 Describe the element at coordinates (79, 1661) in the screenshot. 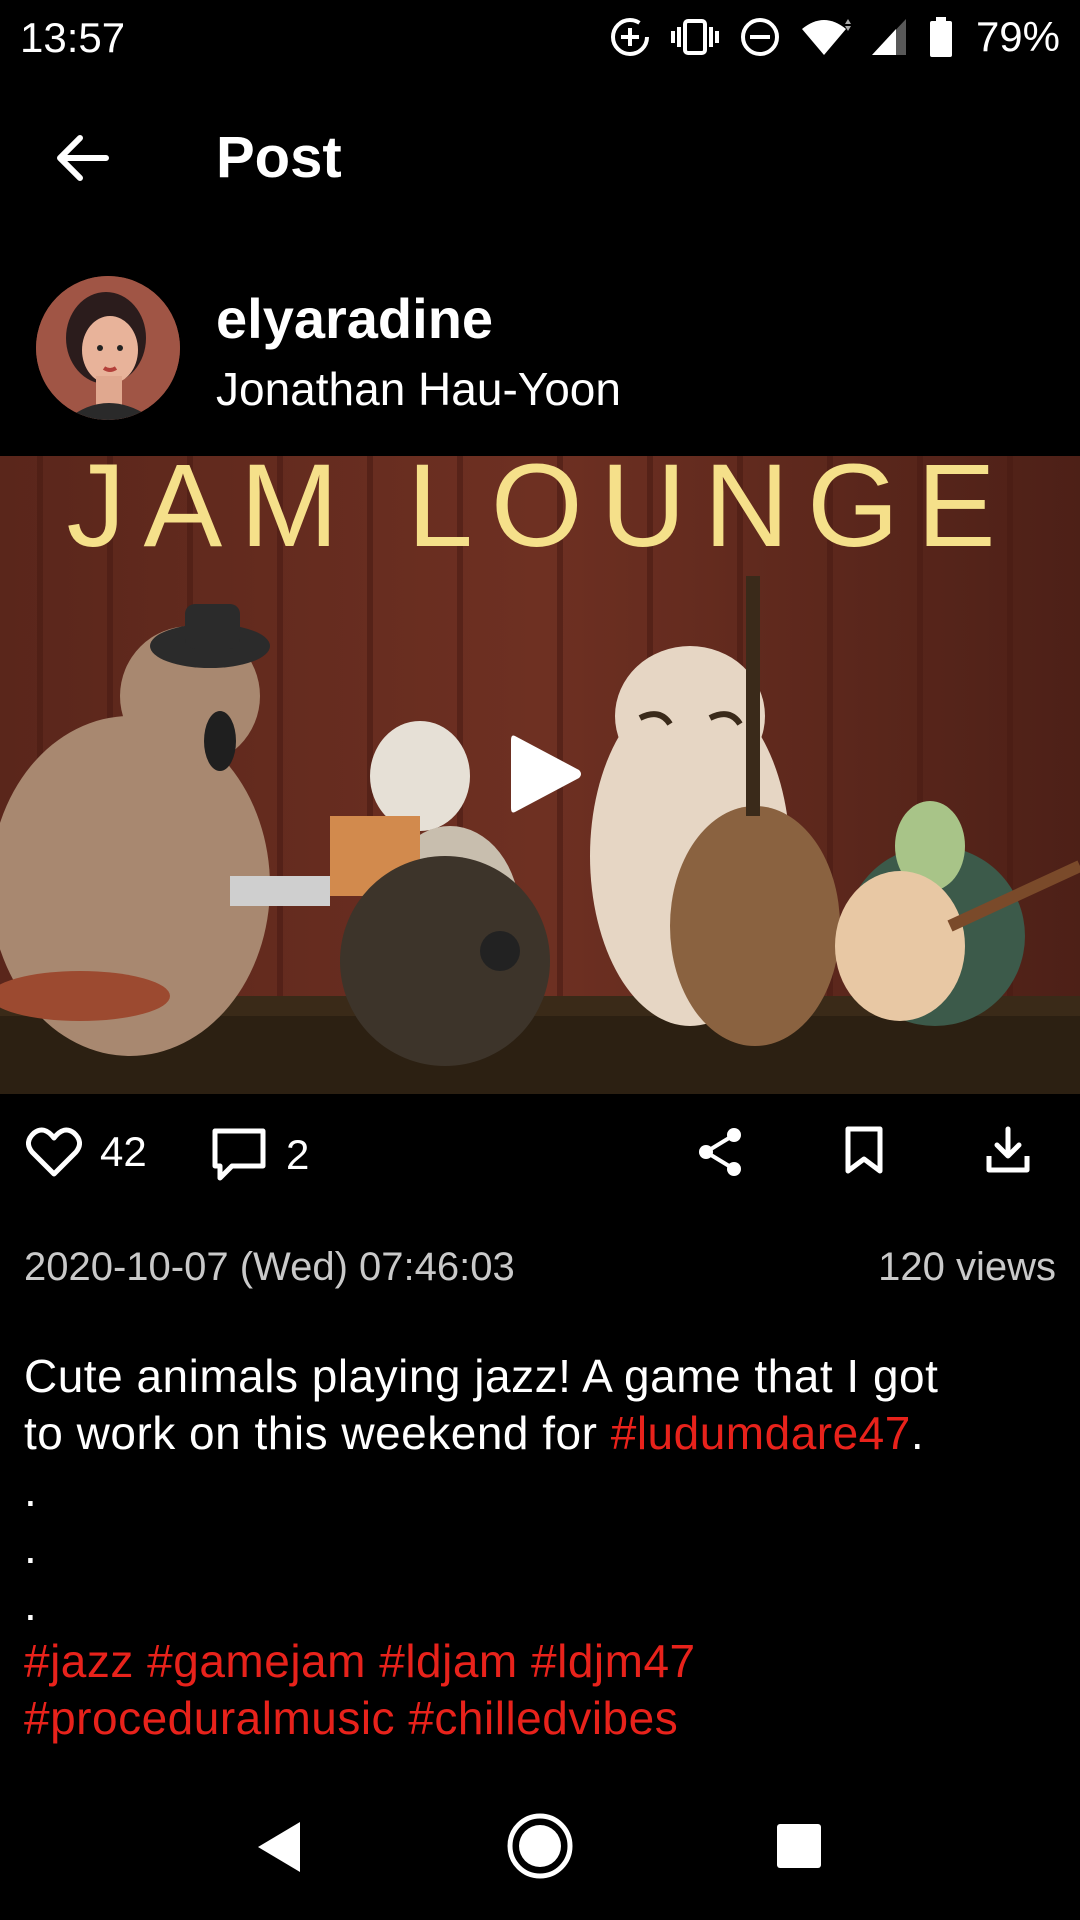

I see `hashtag-link: #jazz` at that location.